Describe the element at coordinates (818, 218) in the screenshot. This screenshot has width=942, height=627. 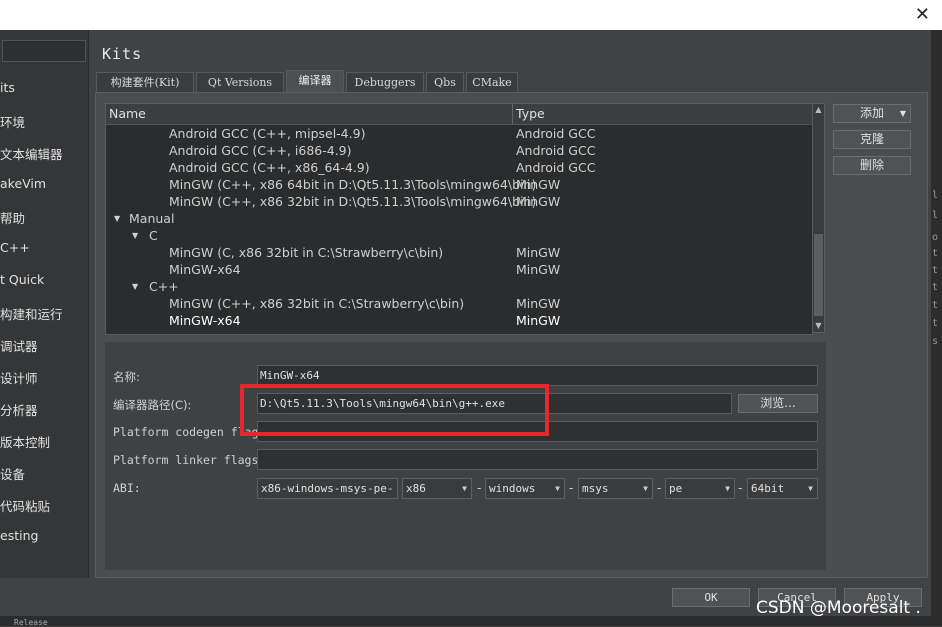
I see `tree-scrollbar: ▲ ▼` at that location.